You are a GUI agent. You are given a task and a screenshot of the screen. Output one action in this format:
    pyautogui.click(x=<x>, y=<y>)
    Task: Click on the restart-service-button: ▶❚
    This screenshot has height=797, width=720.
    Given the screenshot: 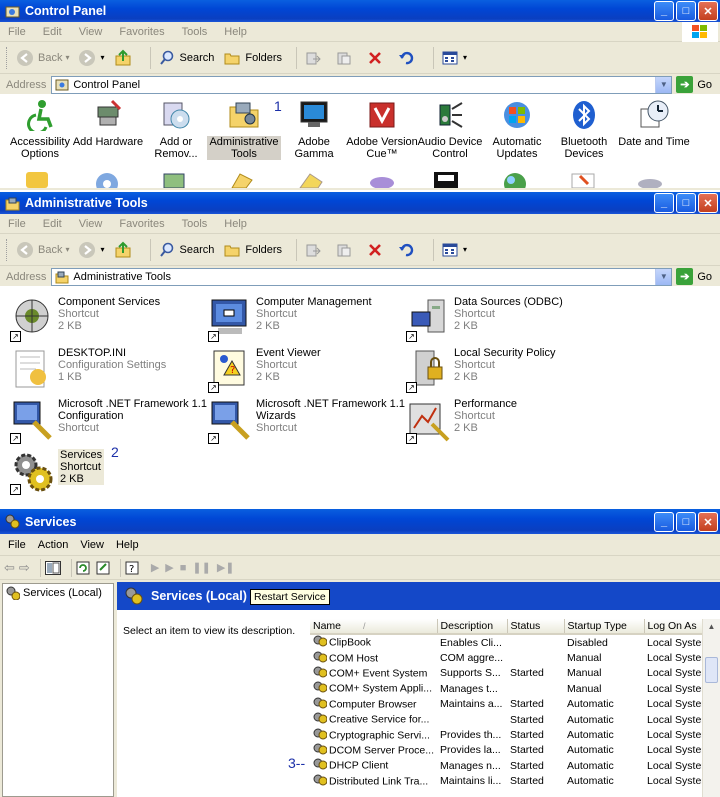 What is the action you would take?
    pyautogui.click(x=226, y=567)
    